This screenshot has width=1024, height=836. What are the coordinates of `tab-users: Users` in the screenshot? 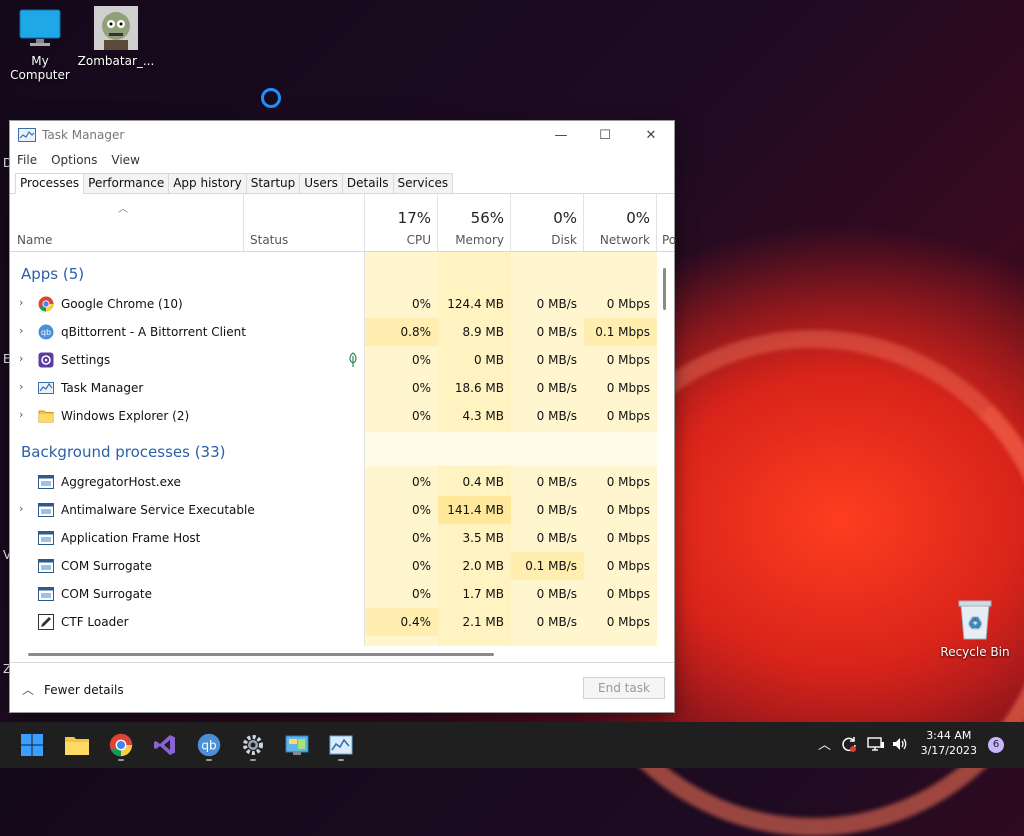 It's located at (321, 183).